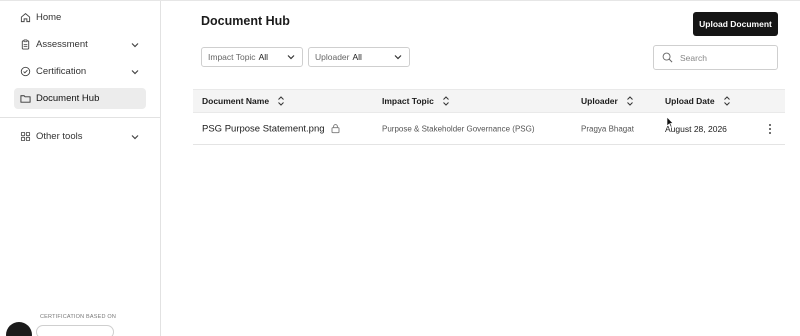 This screenshot has height=336, width=800. What do you see at coordinates (68, 98) in the screenshot?
I see `sidebar-item-label: Document Hub` at bounding box center [68, 98].